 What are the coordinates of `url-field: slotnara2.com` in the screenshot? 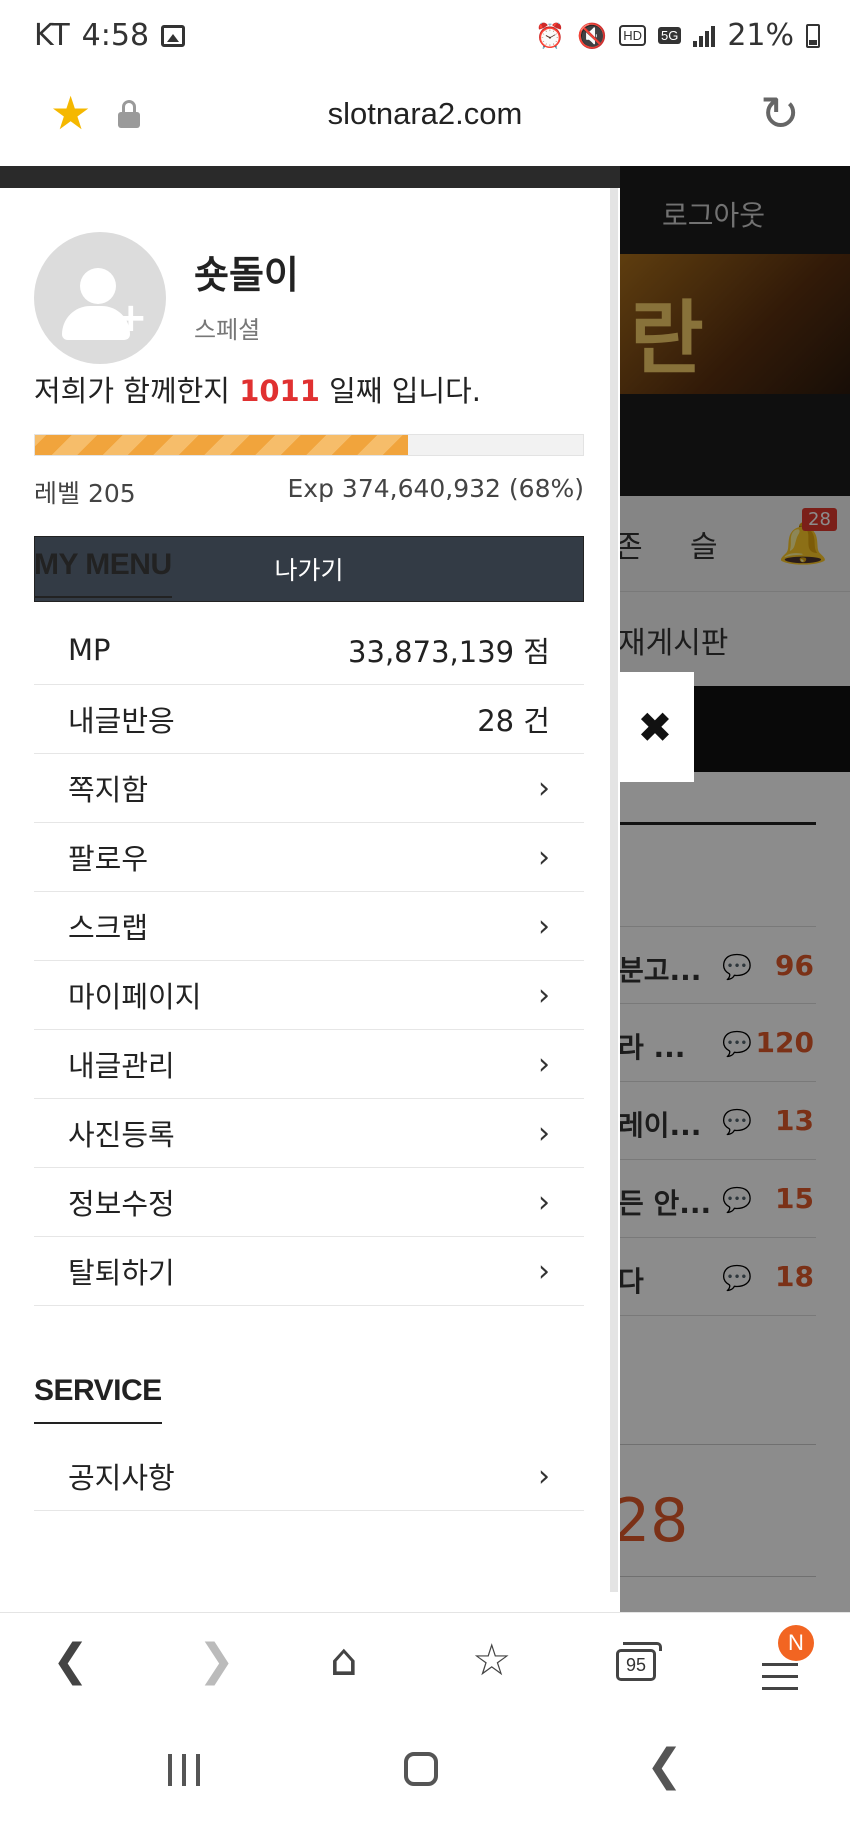 It's located at (425, 114).